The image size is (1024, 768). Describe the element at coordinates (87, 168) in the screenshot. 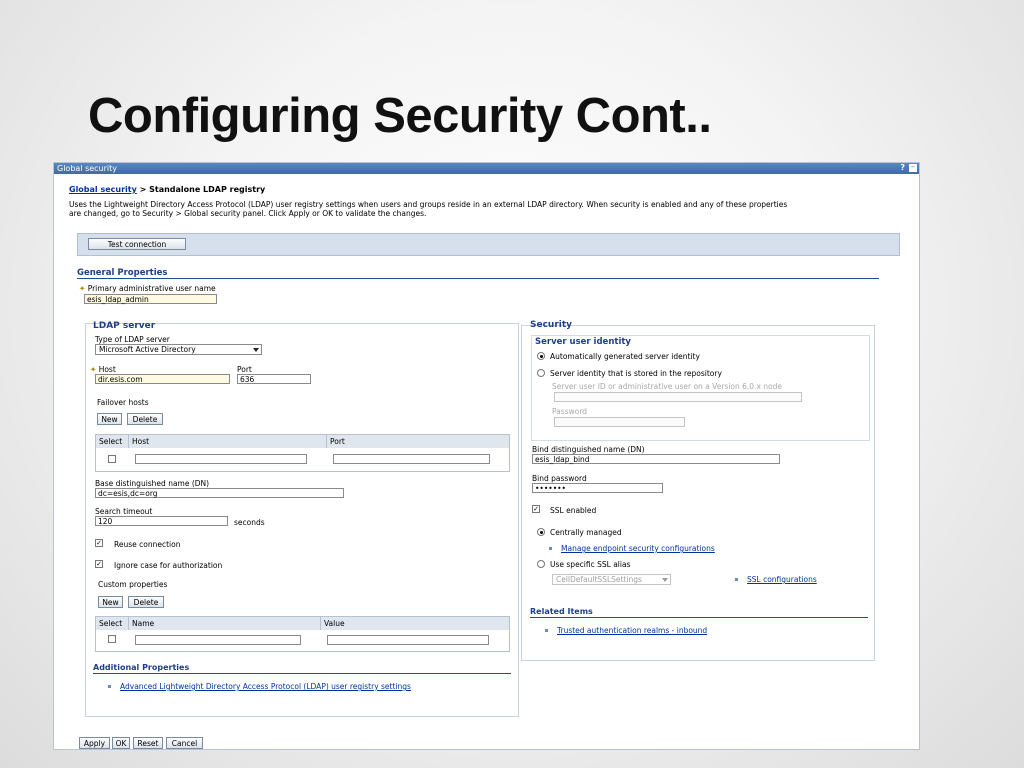

I see `window-title: Global security` at that location.